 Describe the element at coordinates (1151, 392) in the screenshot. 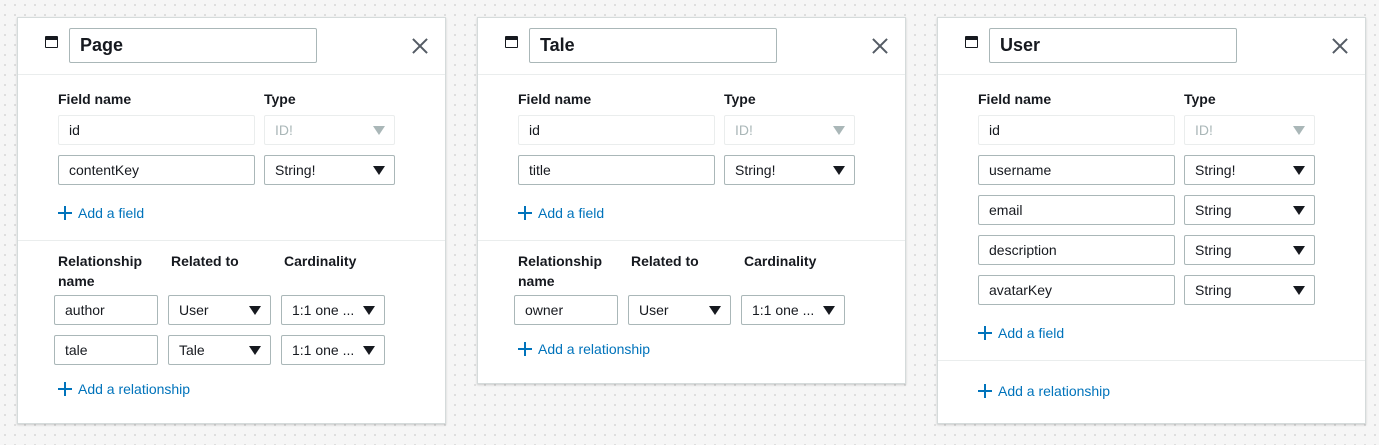

I see `relationships-section: Add a relationship` at that location.